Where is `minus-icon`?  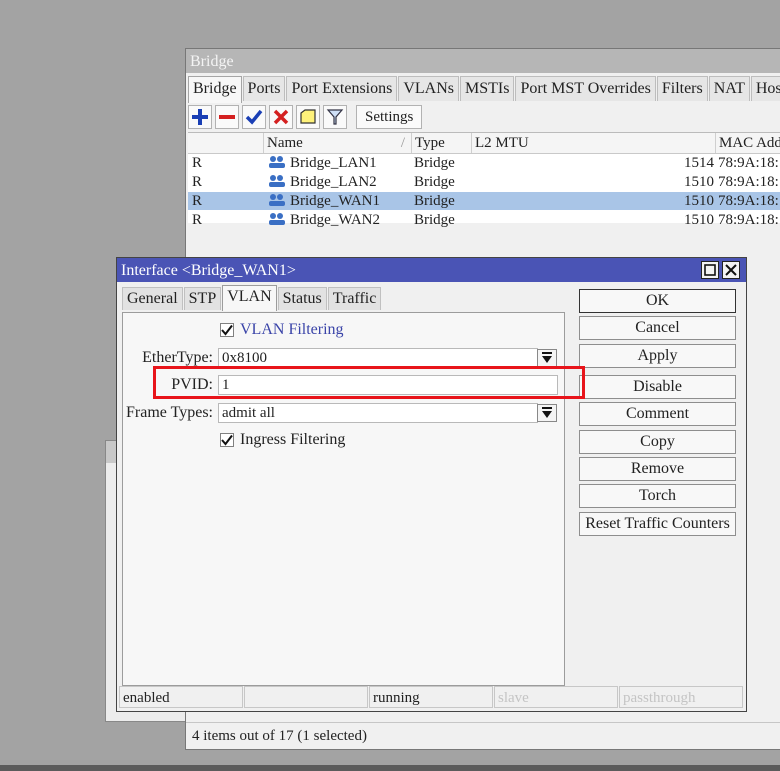 minus-icon is located at coordinates (227, 117).